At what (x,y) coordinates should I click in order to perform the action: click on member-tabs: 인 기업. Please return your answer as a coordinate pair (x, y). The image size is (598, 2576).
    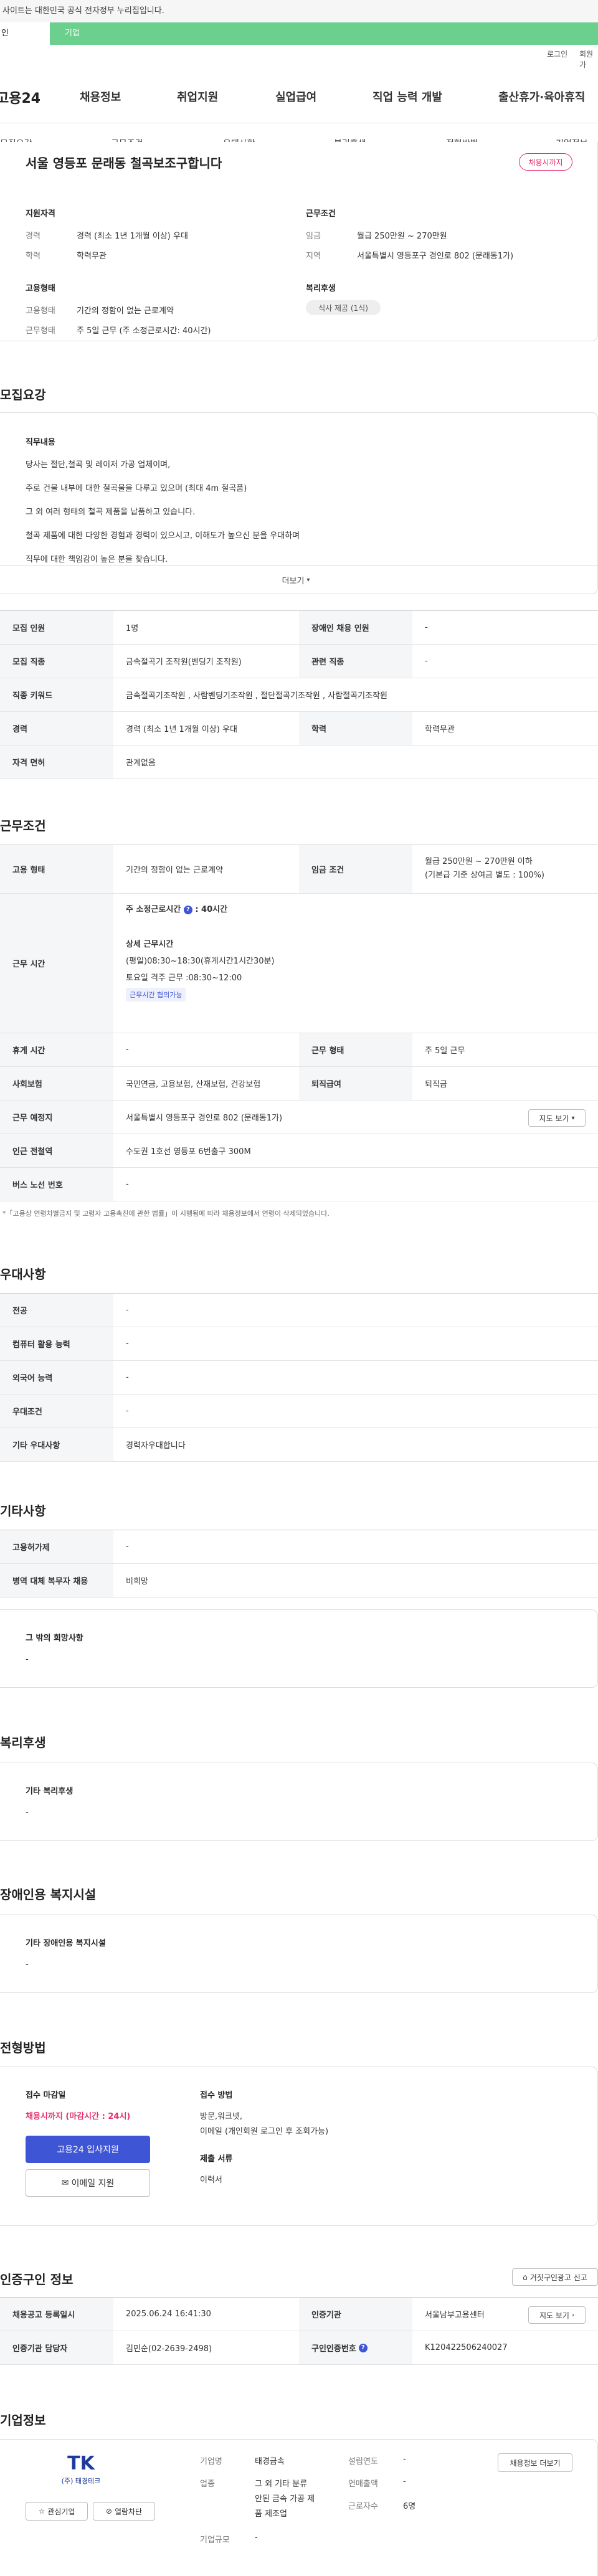
    Looking at the image, I should click on (299, 33).